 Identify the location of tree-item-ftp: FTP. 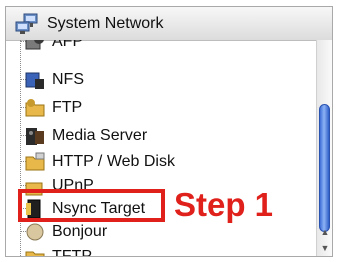
(156, 108).